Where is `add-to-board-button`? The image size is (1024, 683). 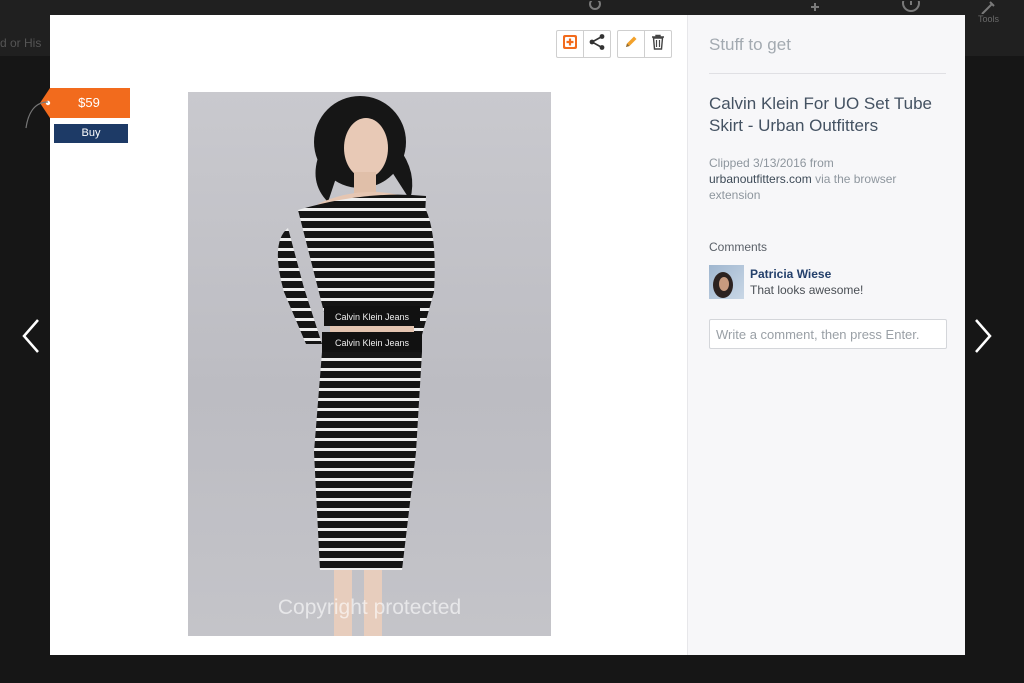 add-to-board-button is located at coordinates (570, 44).